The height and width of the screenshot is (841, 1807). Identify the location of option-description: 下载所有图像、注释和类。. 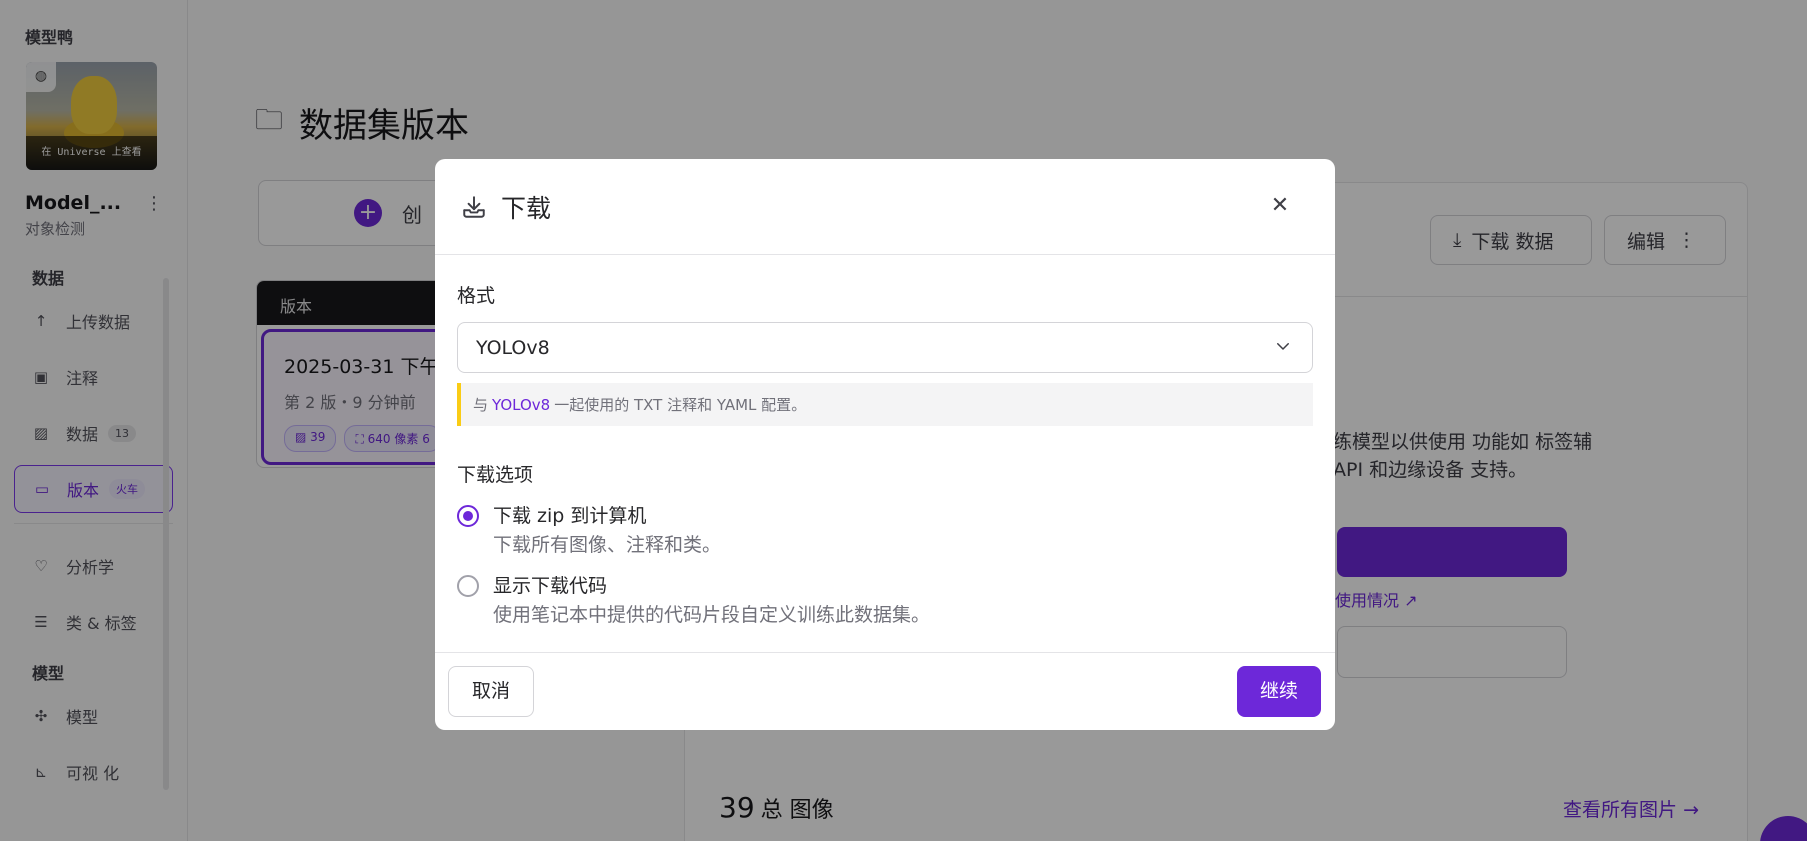
(607, 545).